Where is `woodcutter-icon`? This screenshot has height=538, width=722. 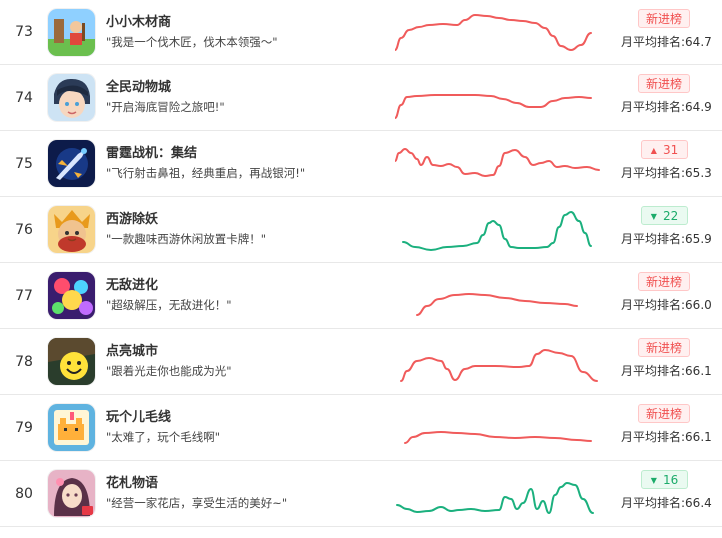 woodcutter-icon is located at coordinates (71, 32).